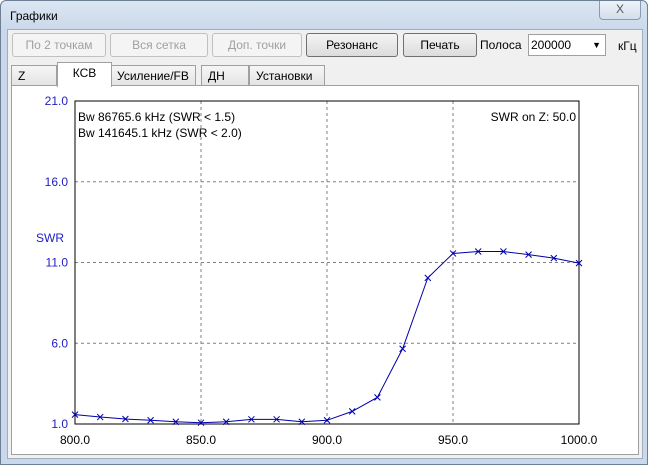 This screenshot has width=648, height=465. I want to click on tab-gain-fb: Усиление/FB, so click(153, 75).